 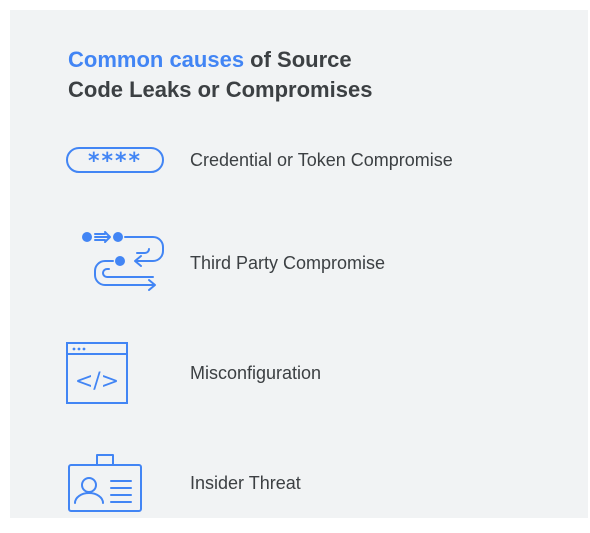 I want to click on password-asterisks-icon: ****, so click(x=115, y=160).